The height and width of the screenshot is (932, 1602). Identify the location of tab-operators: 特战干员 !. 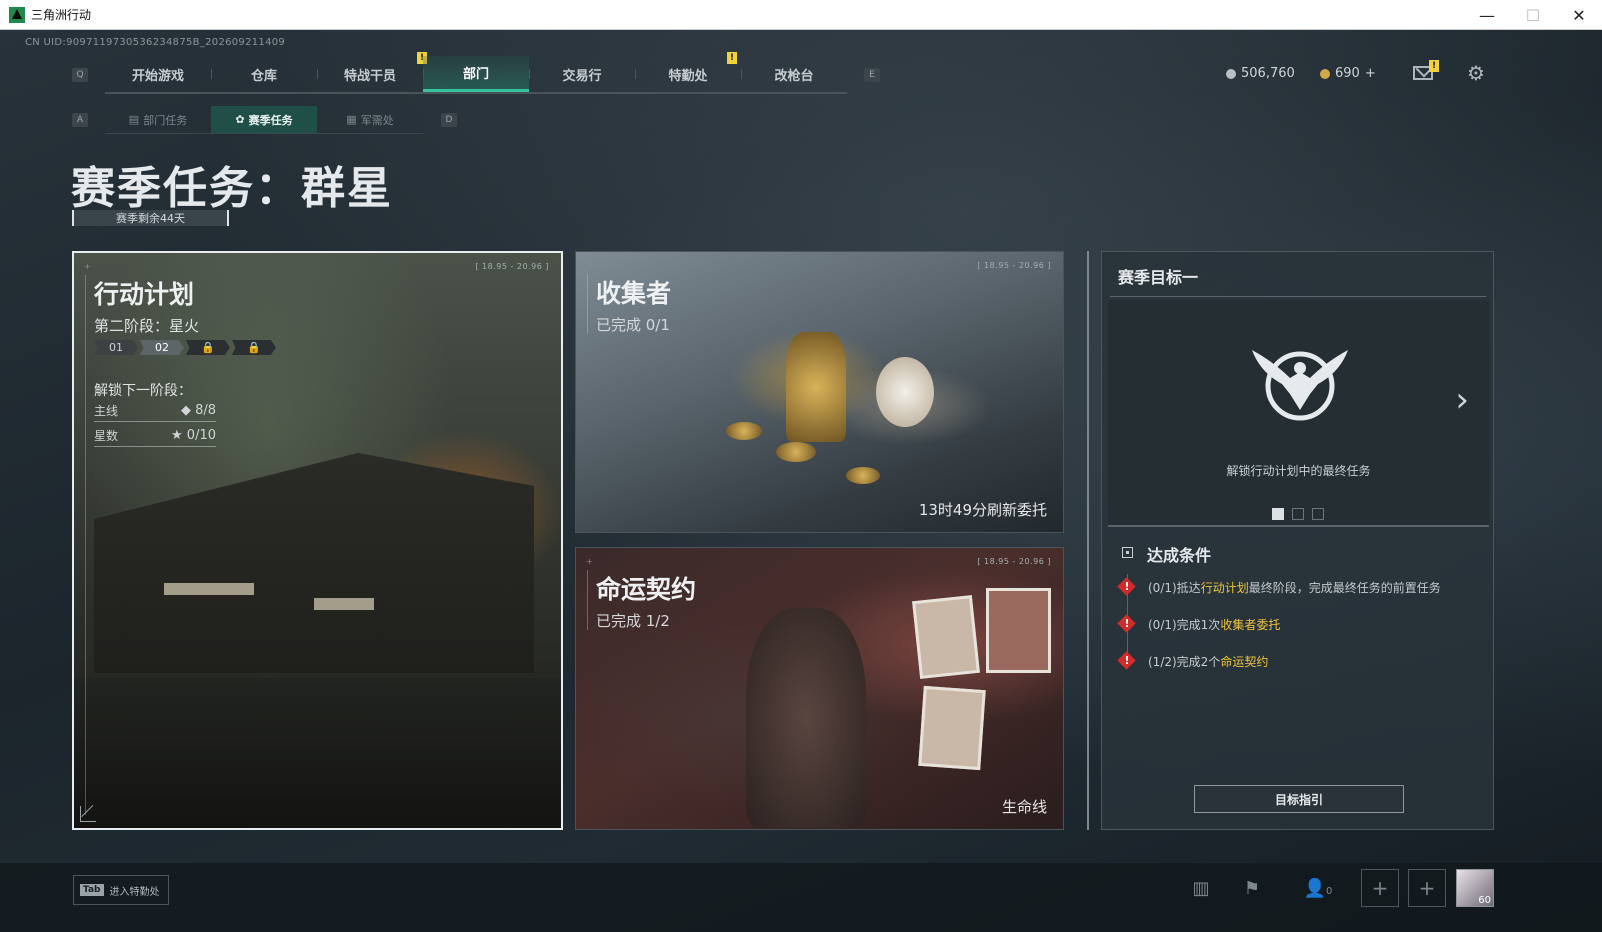
(372, 72).